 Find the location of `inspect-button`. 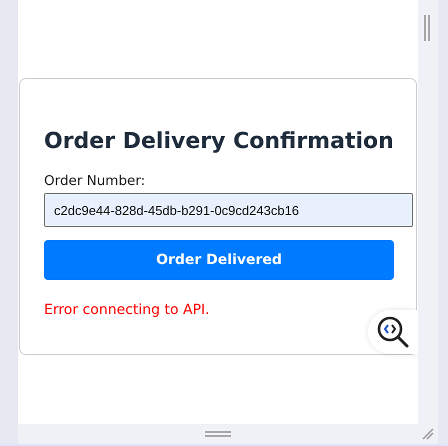

inspect-button is located at coordinates (393, 332).